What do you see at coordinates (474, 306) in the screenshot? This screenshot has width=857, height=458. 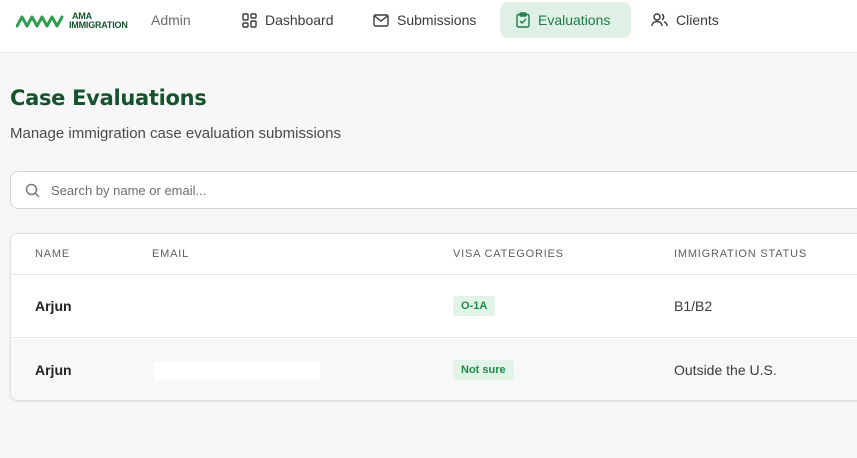 I see `visa-badge: O-1A` at bounding box center [474, 306].